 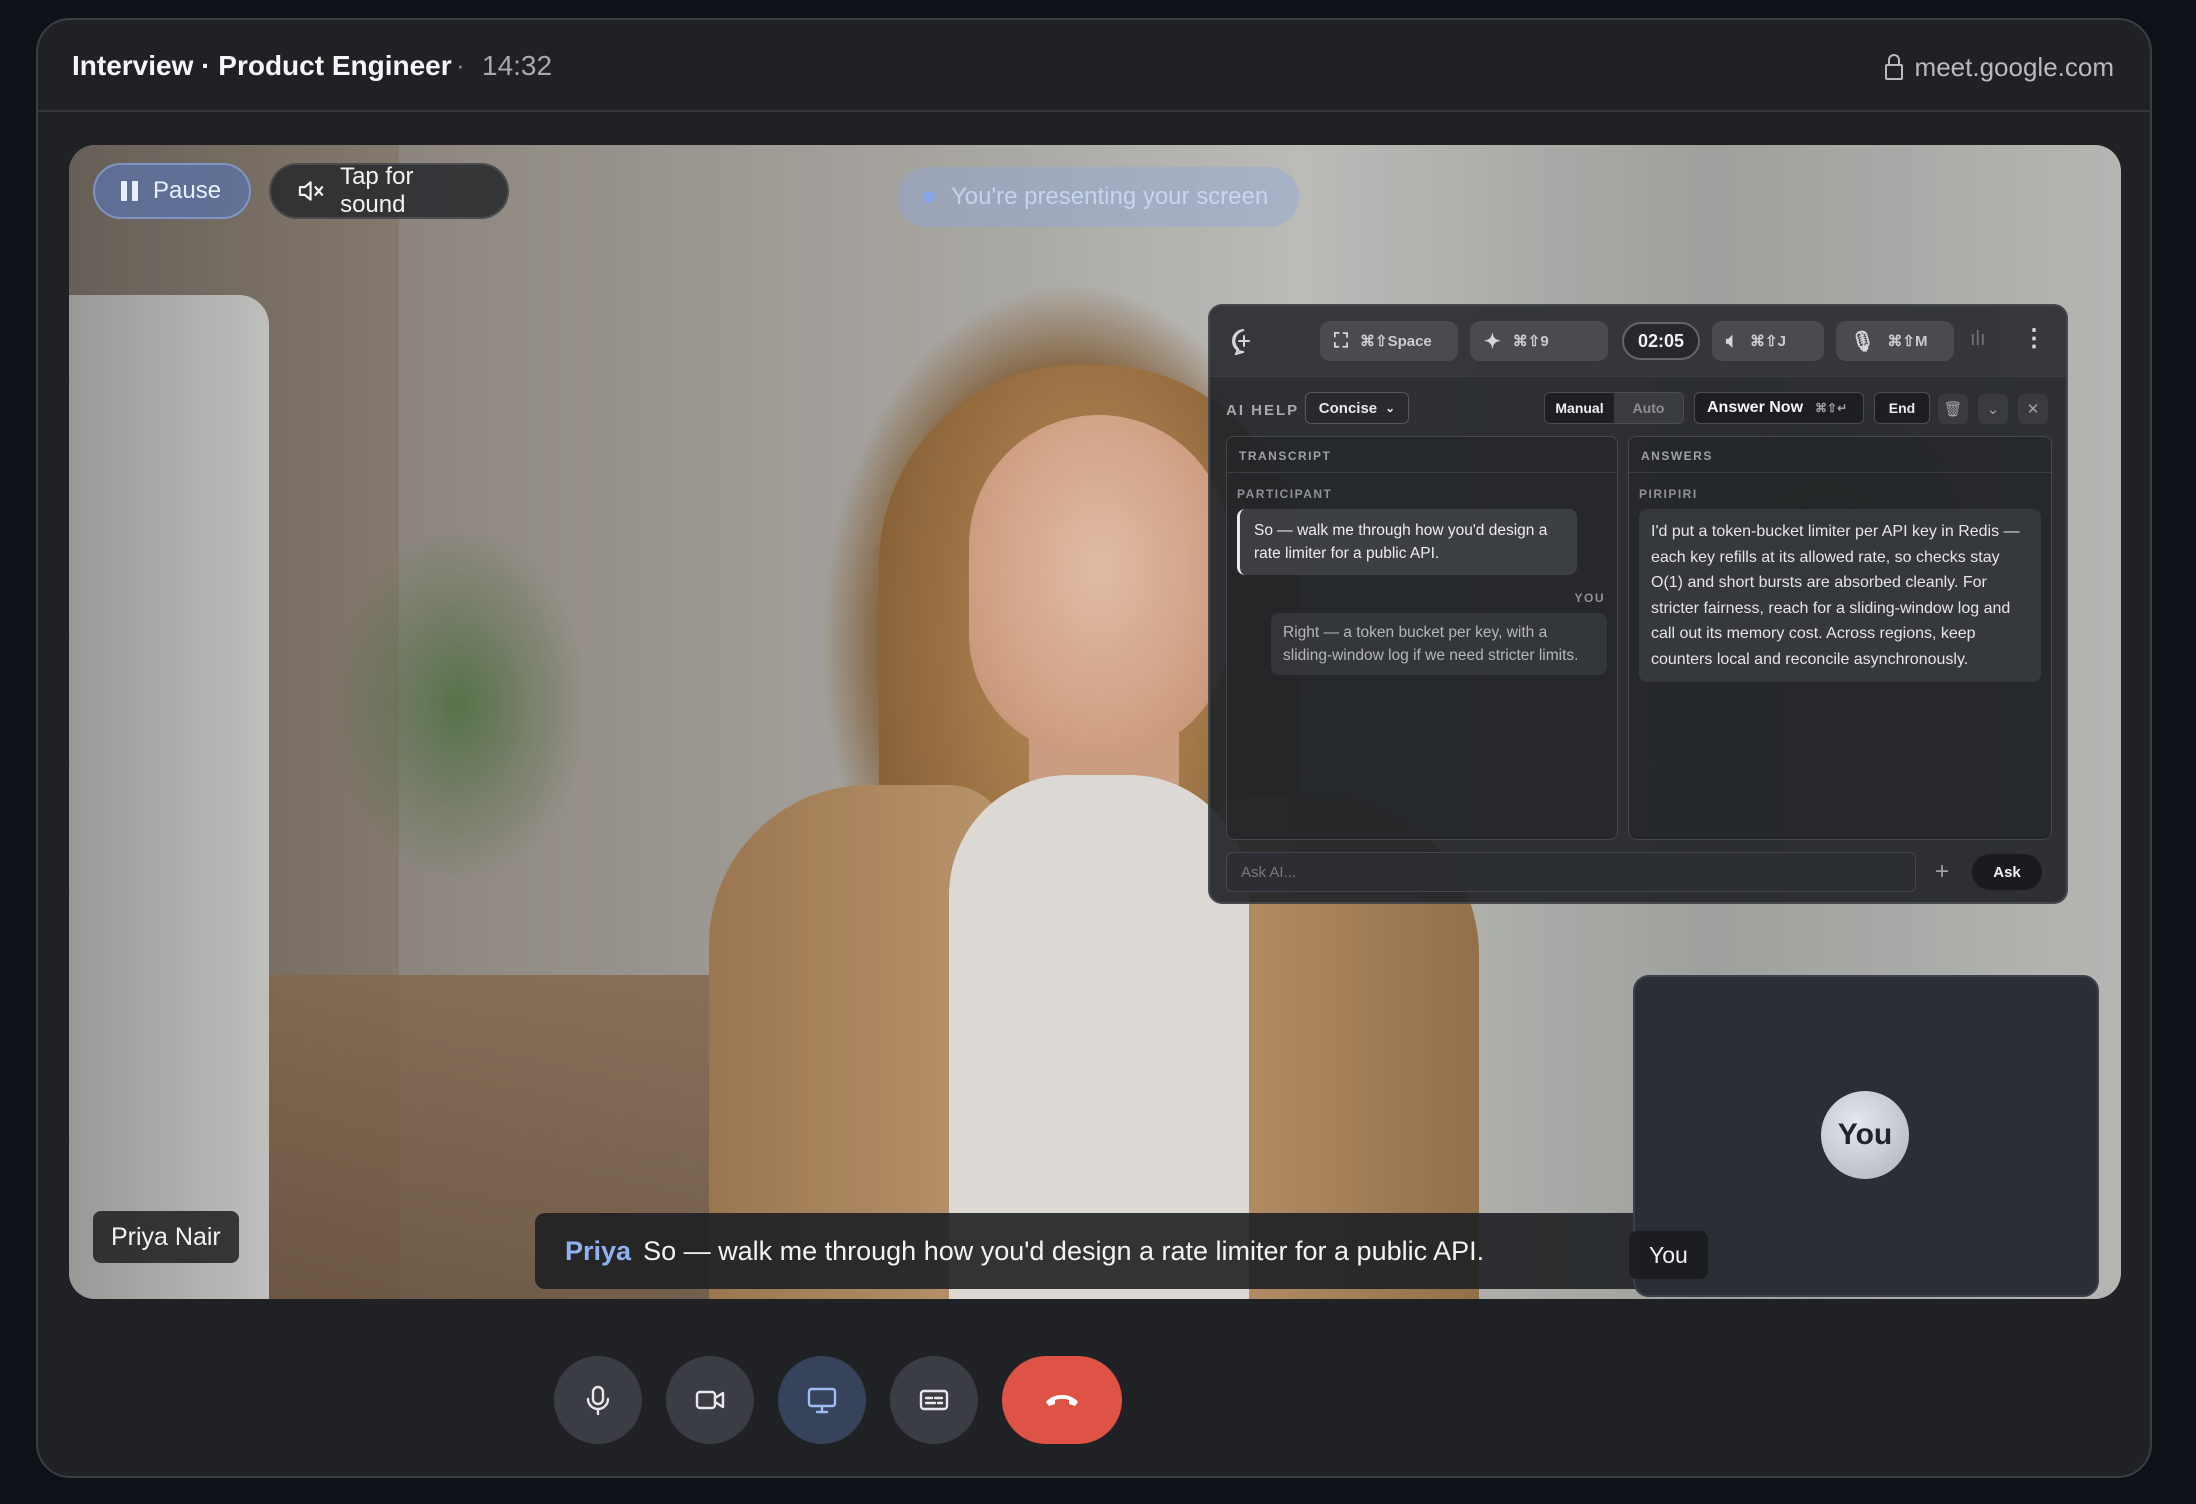 I want to click on meeting-time: 14:32, so click(x=517, y=65).